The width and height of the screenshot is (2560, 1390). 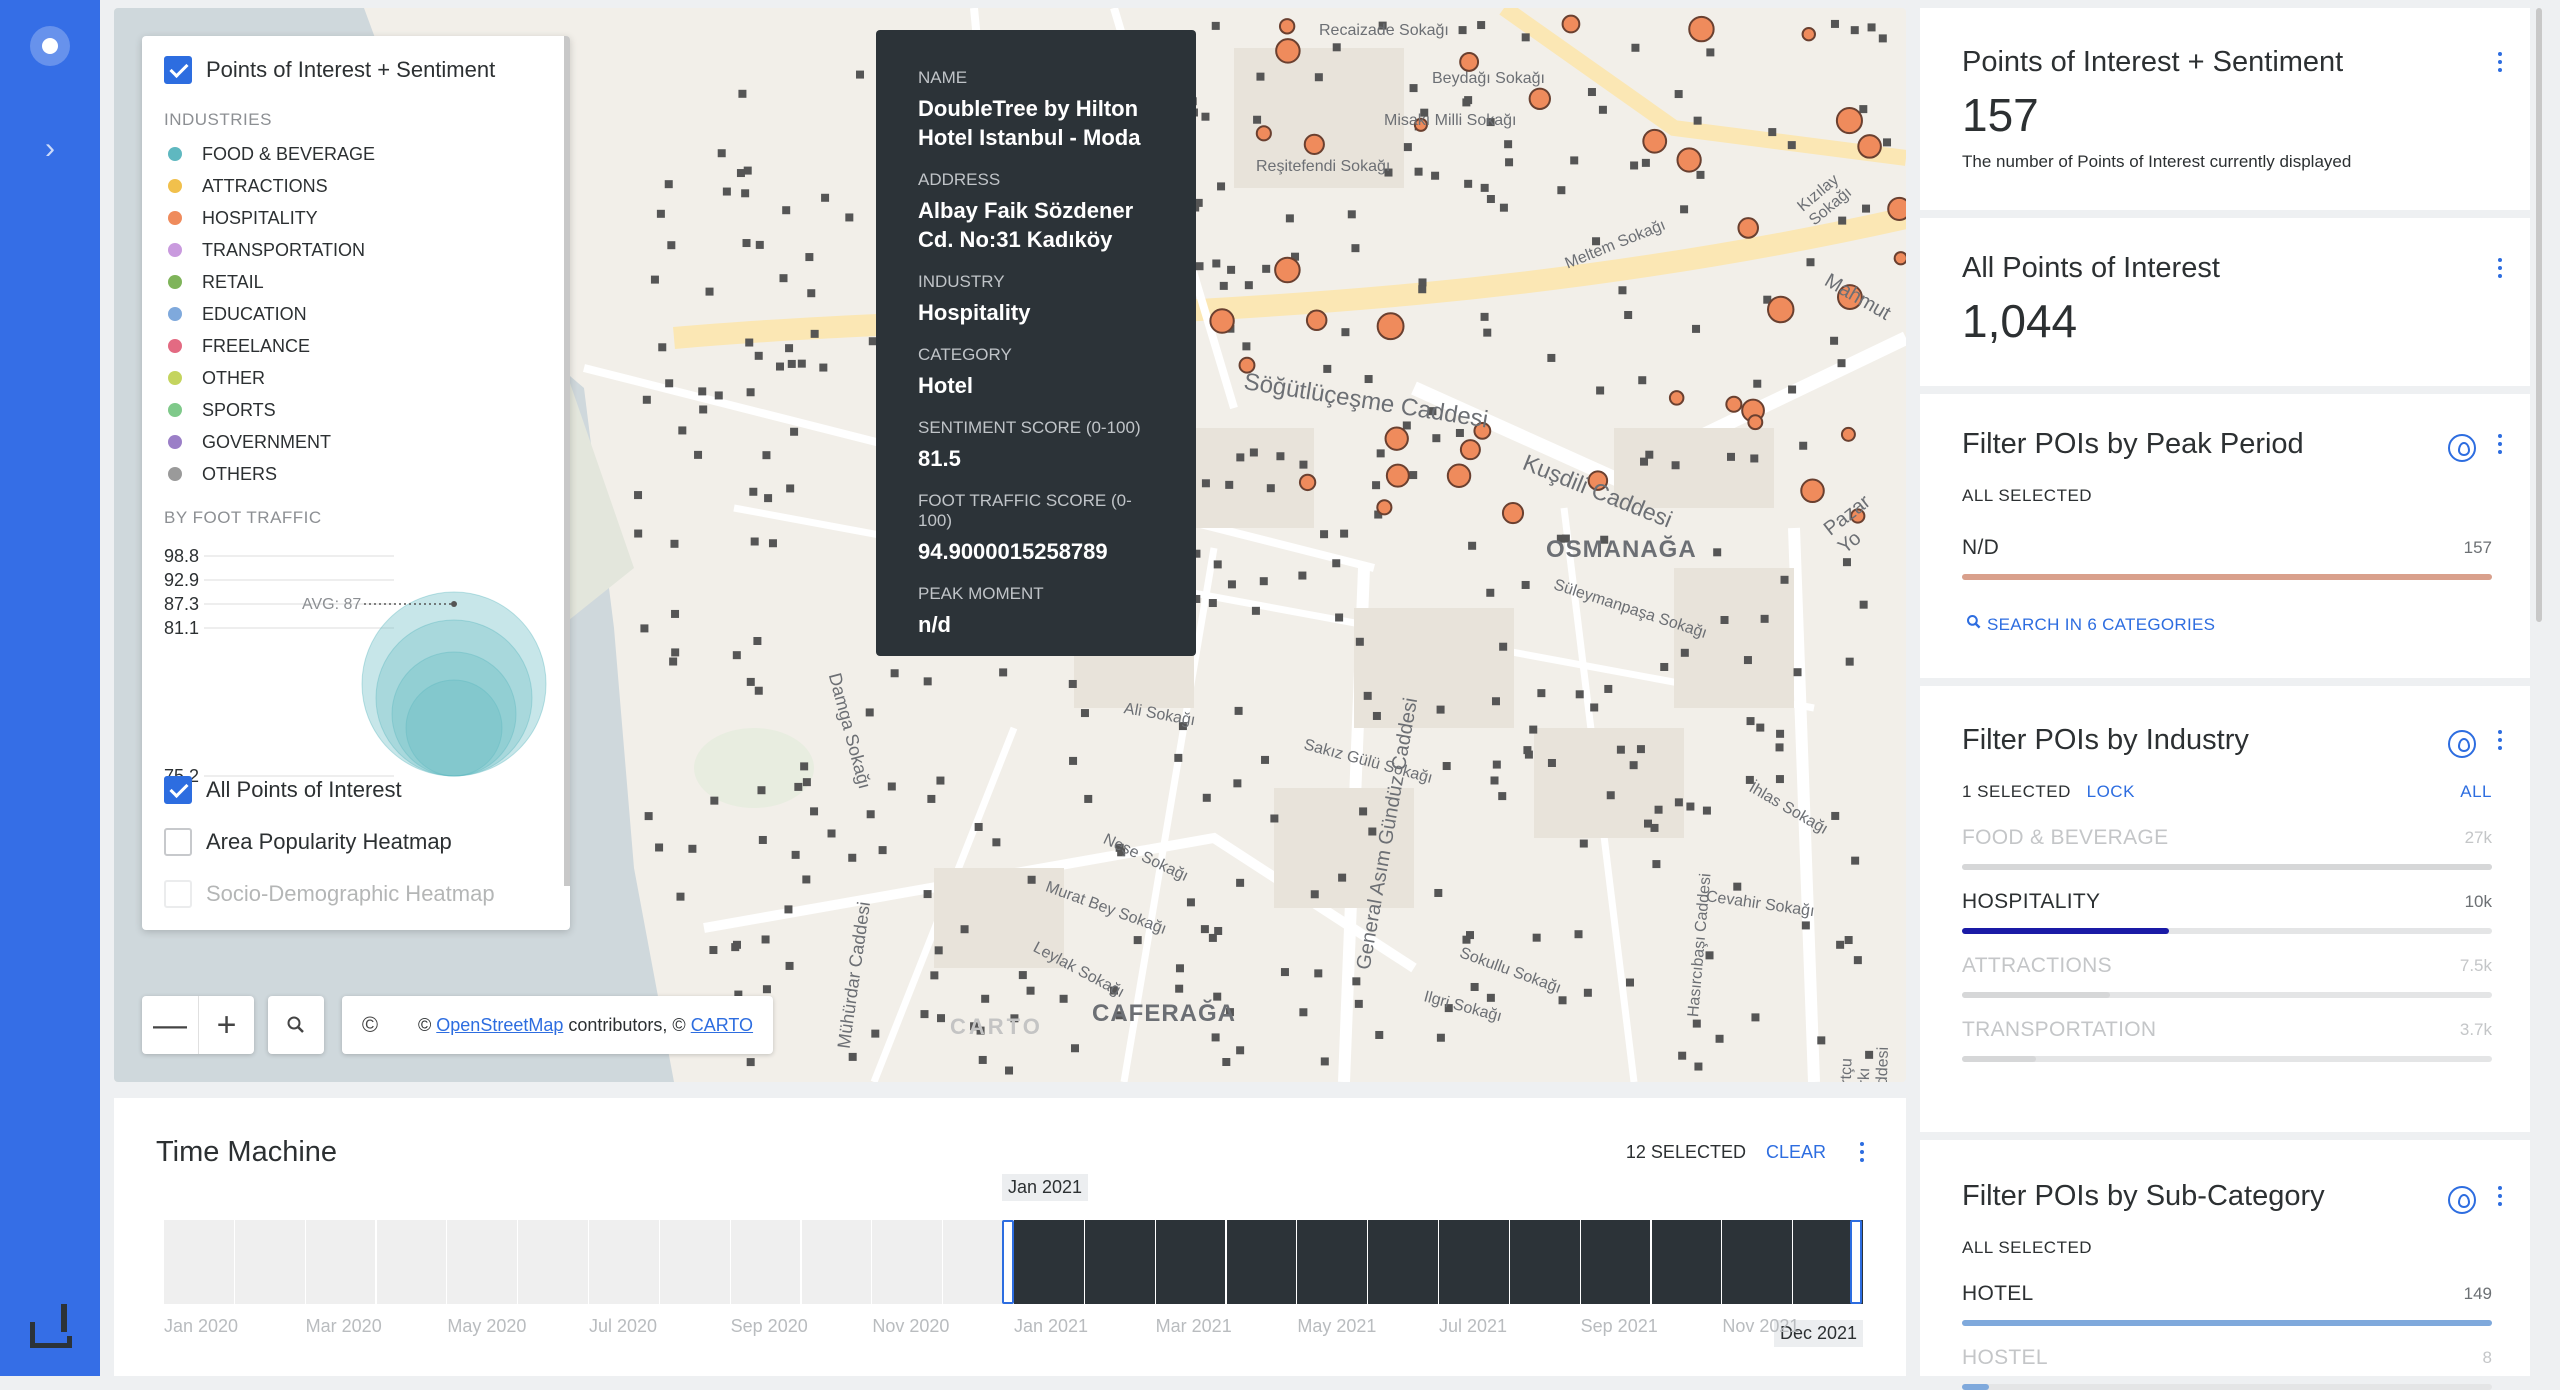 What do you see at coordinates (370, 1025) in the screenshot?
I see `copyright-icon: ©` at bounding box center [370, 1025].